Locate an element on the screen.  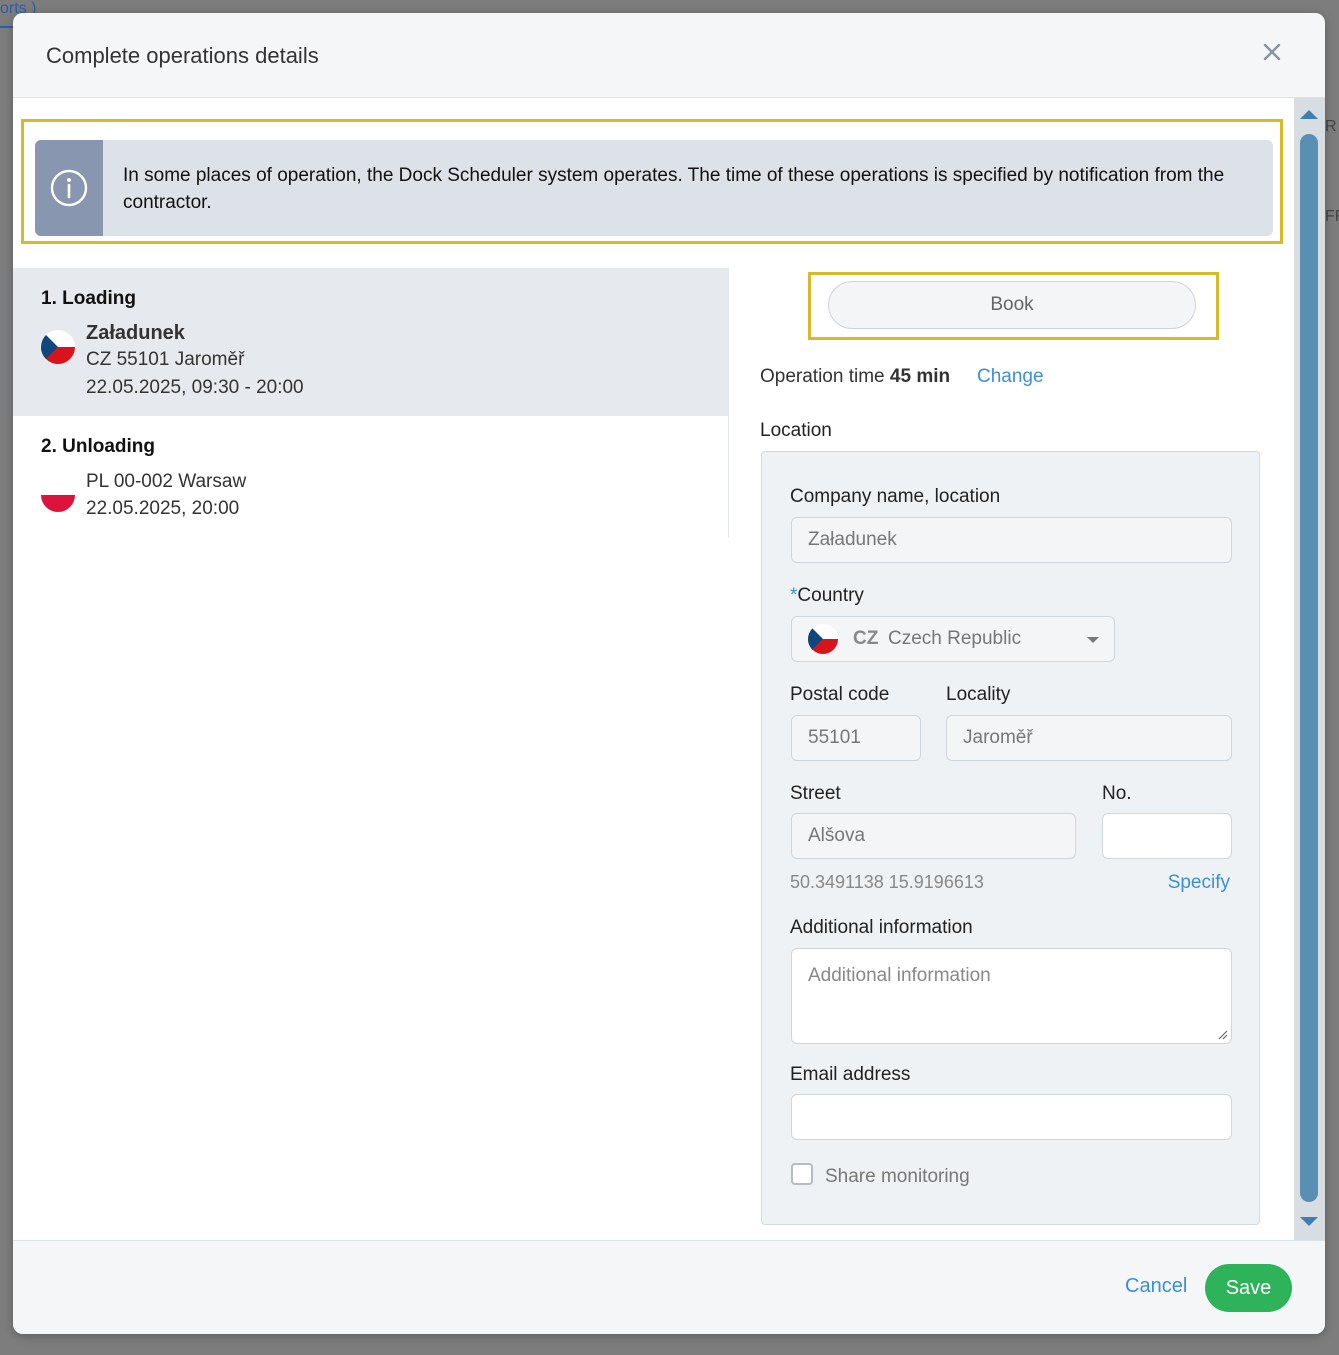
country-label-text: Country is located at coordinates (830, 595).